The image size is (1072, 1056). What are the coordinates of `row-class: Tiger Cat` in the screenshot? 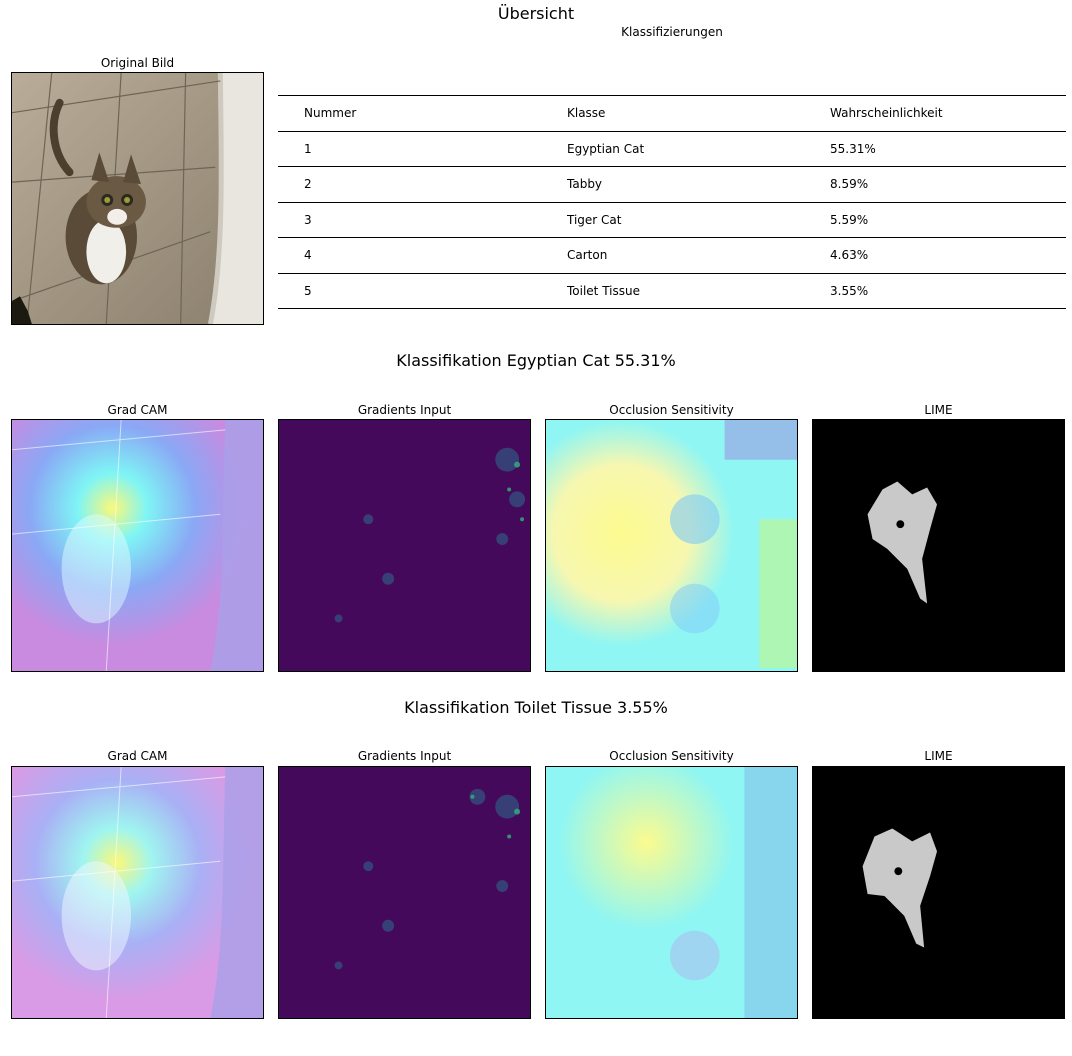 It's located at (594, 219).